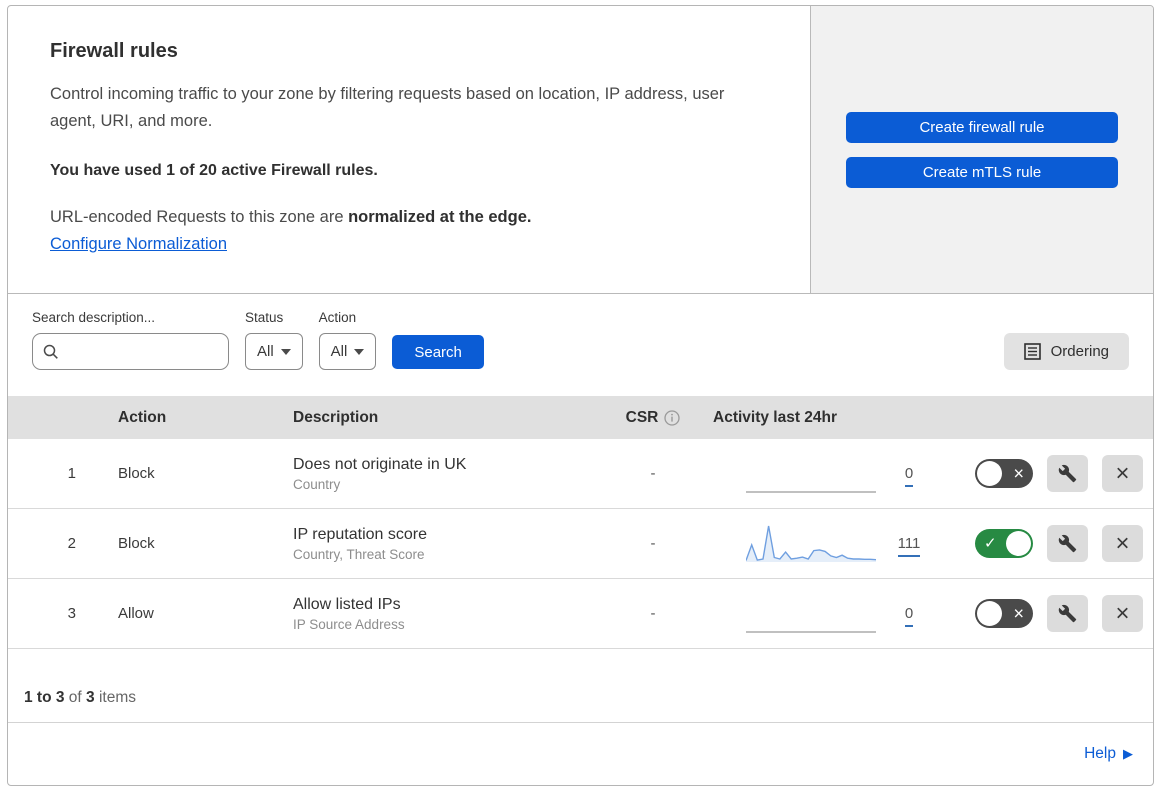  Describe the element at coordinates (435, 614) in the screenshot. I see `rule-description-cell: Allow listed IPs IP Source Address` at that location.